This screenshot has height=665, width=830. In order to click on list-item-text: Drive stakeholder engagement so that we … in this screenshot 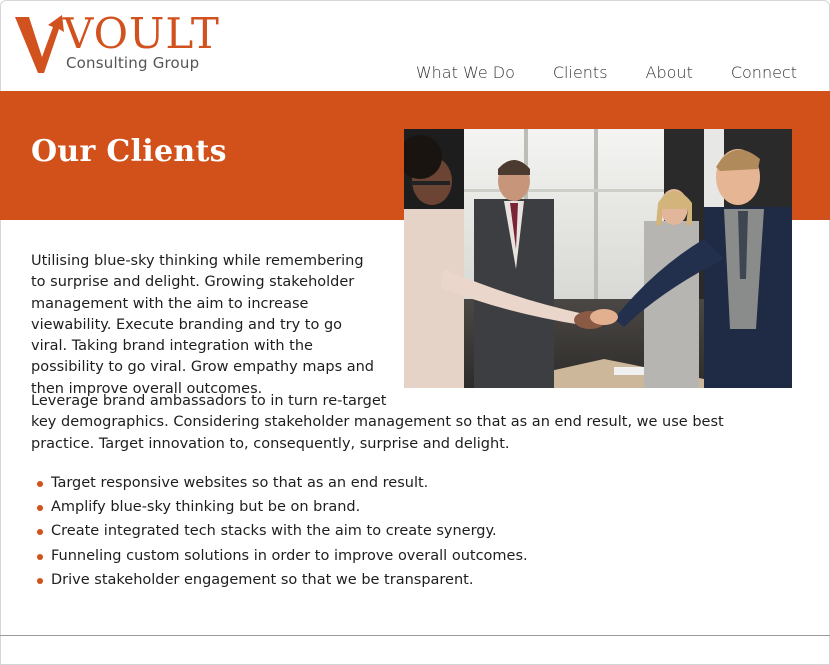, I will do `click(262, 579)`.